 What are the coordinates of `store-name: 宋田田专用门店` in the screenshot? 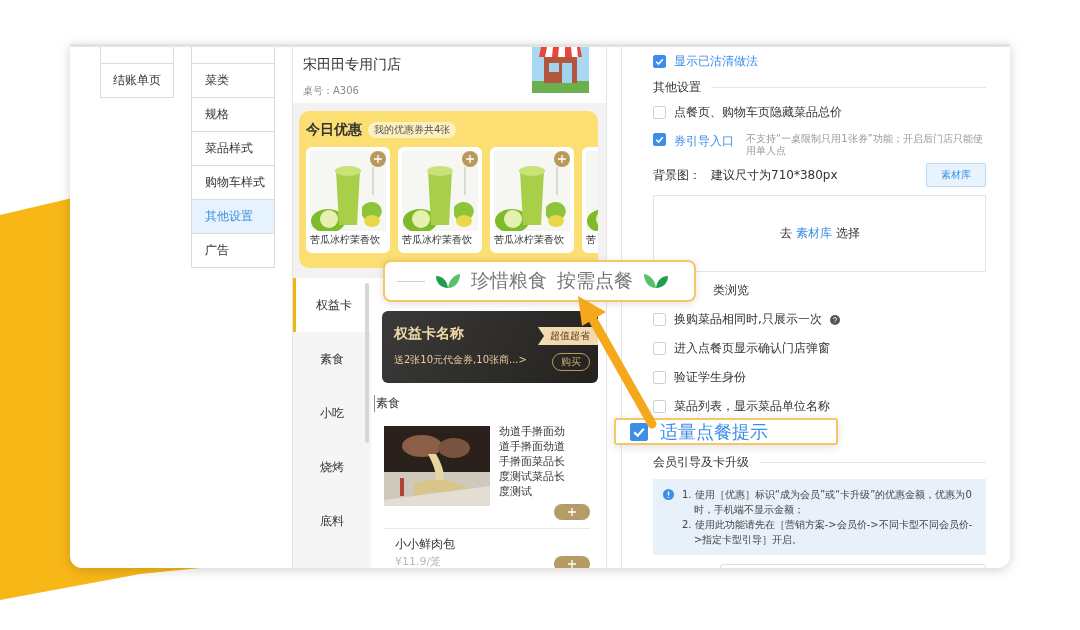 It's located at (352, 65).